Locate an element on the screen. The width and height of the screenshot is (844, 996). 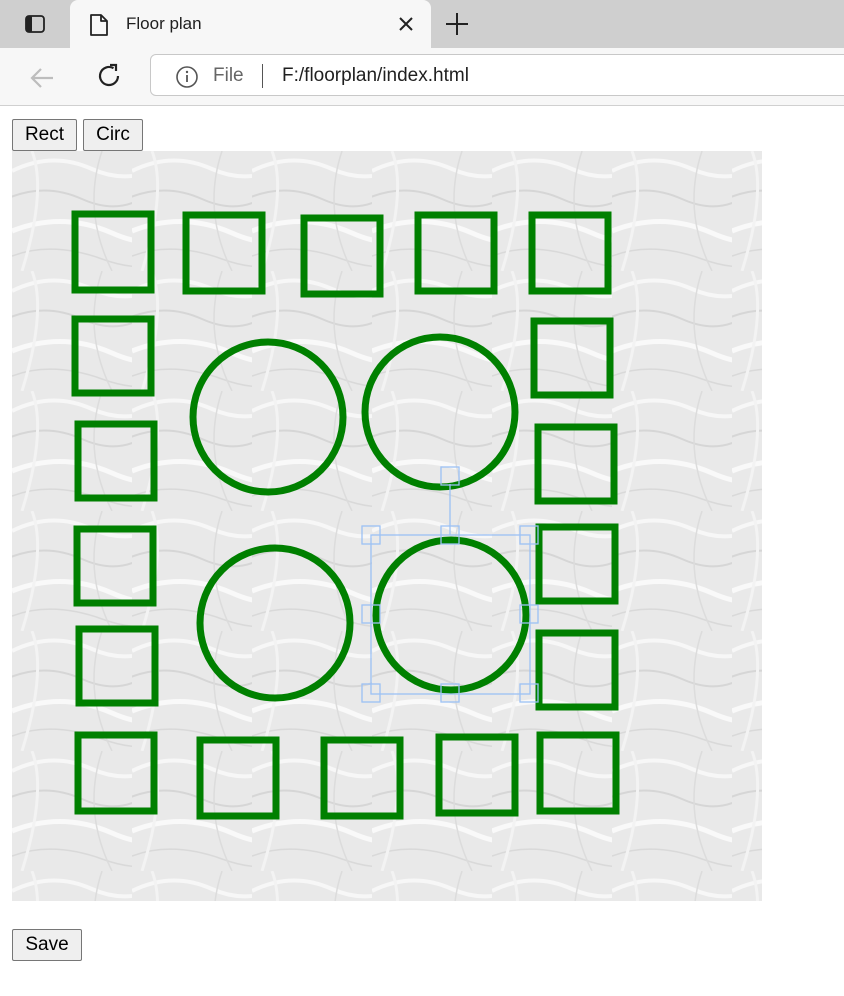
add-rect-button: Rect is located at coordinates (44, 135).